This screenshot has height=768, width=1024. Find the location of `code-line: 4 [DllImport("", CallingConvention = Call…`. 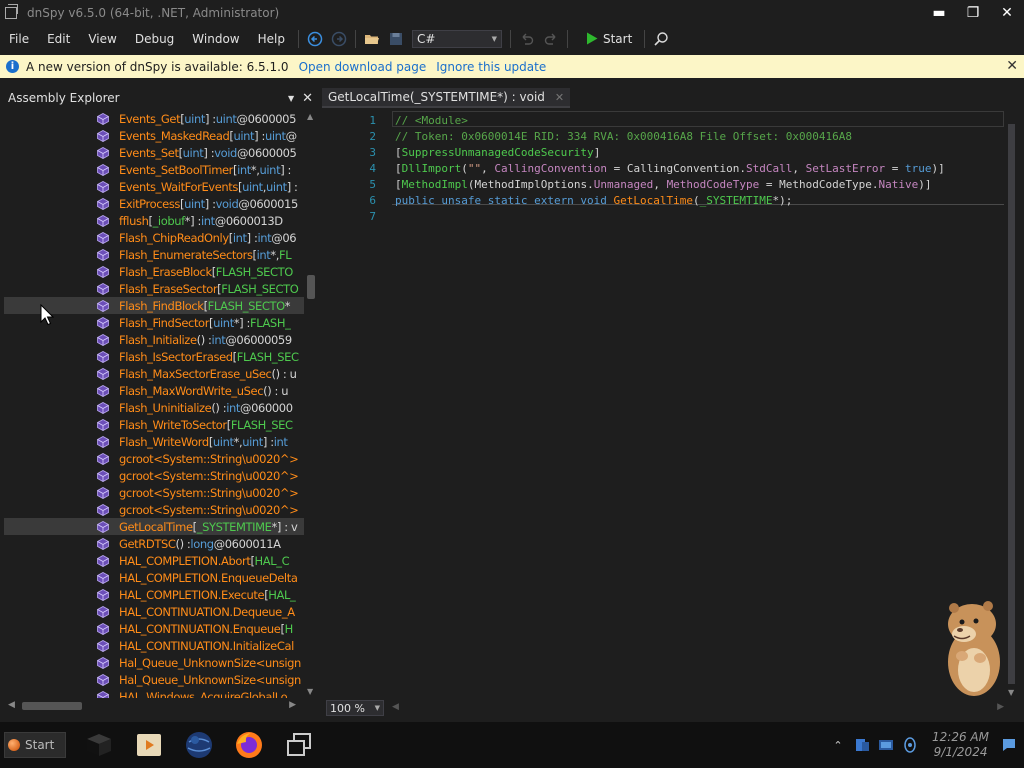

code-line: 4 [DllImport("", CallingConvention = Call… is located at coordinates (662, 168).